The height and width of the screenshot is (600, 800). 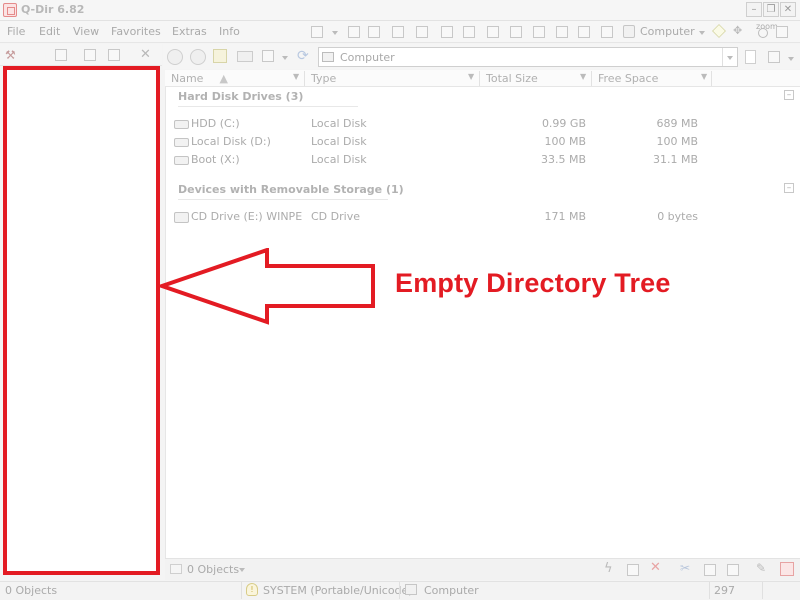 What do you see at coordinates (677, 123) in the screenshot?
I see `item-free-space: 689 MB` at bounding box center [677, 123].